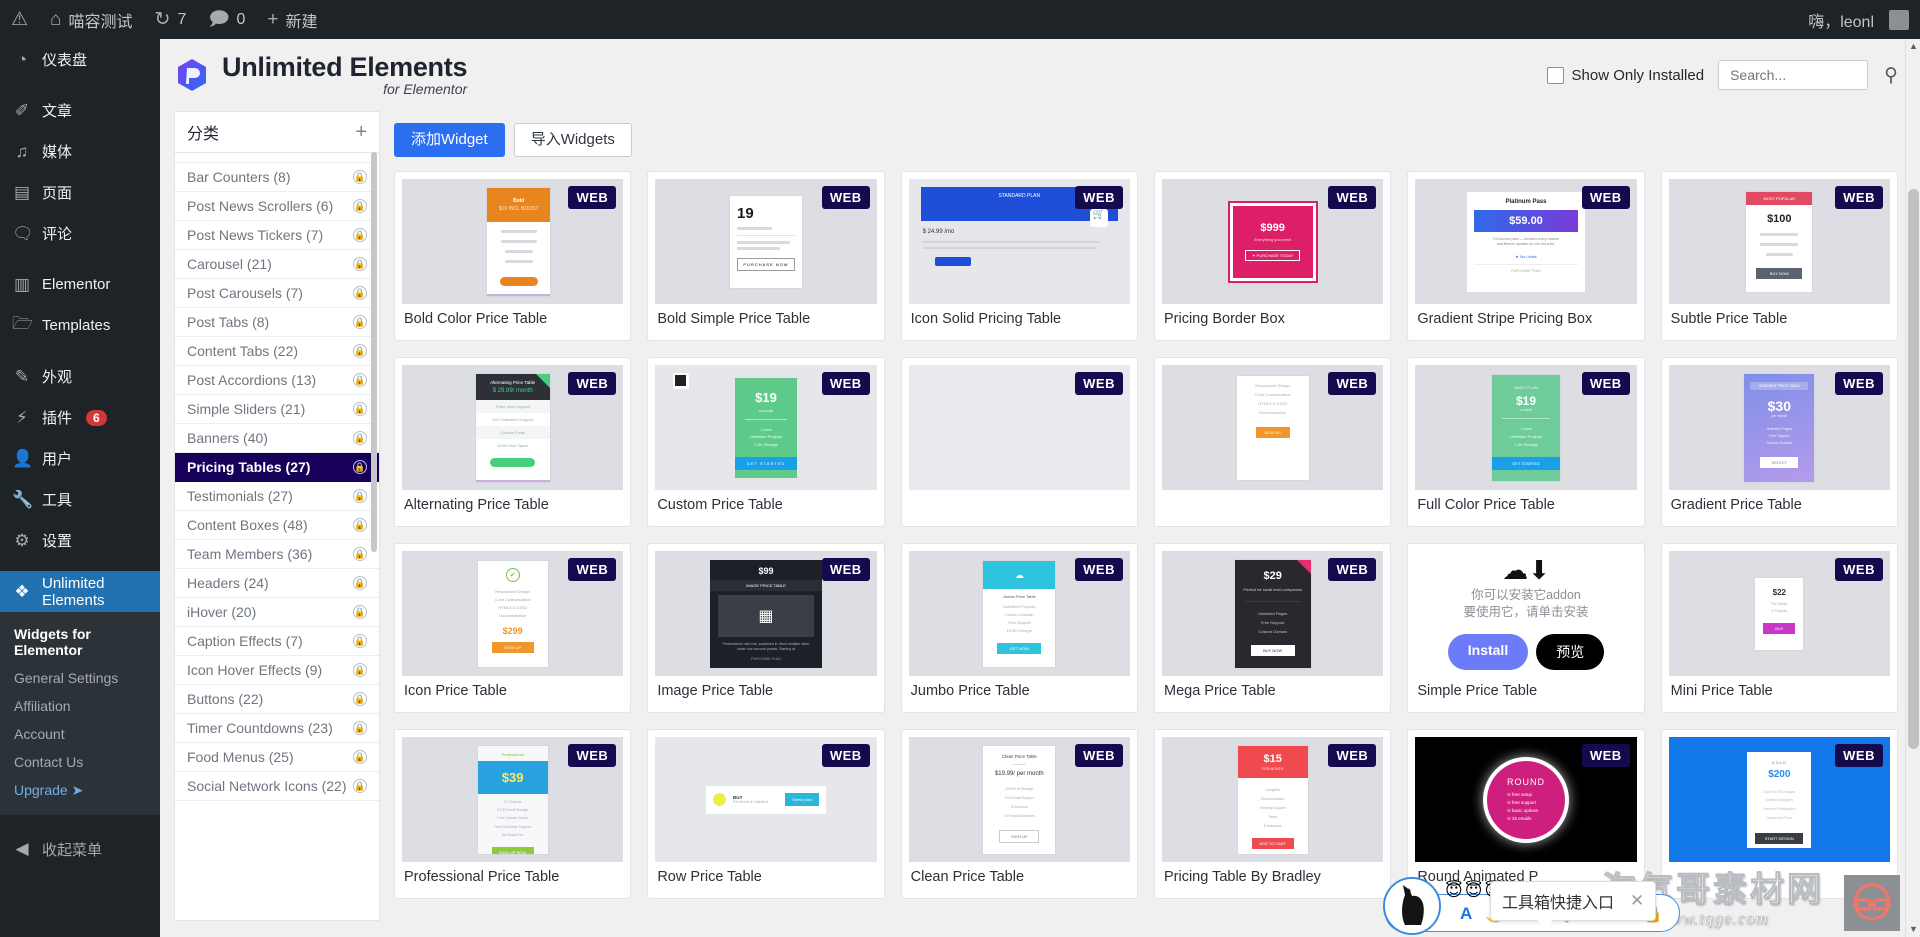 The height and width of the screenshot is (937, 1920). Describe the element at coordinates (192, 75) in the screenshot. I see `unlimited-elements-icon` at that location.